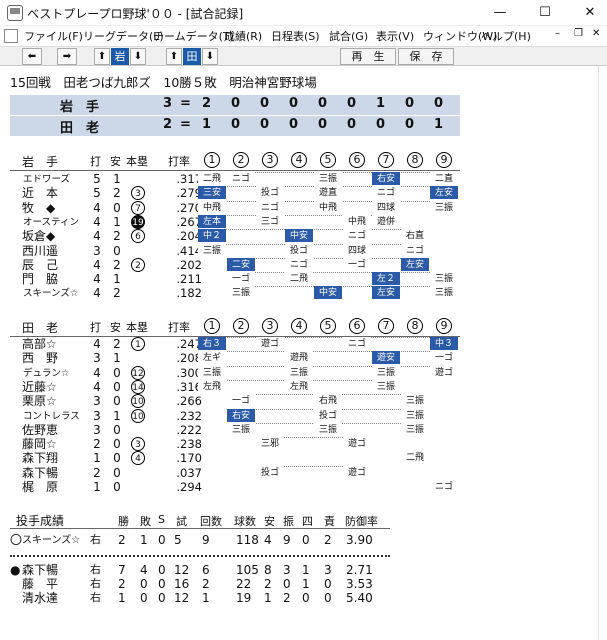  I want to click on scoreboard-inning: 1, so click(381, 103).